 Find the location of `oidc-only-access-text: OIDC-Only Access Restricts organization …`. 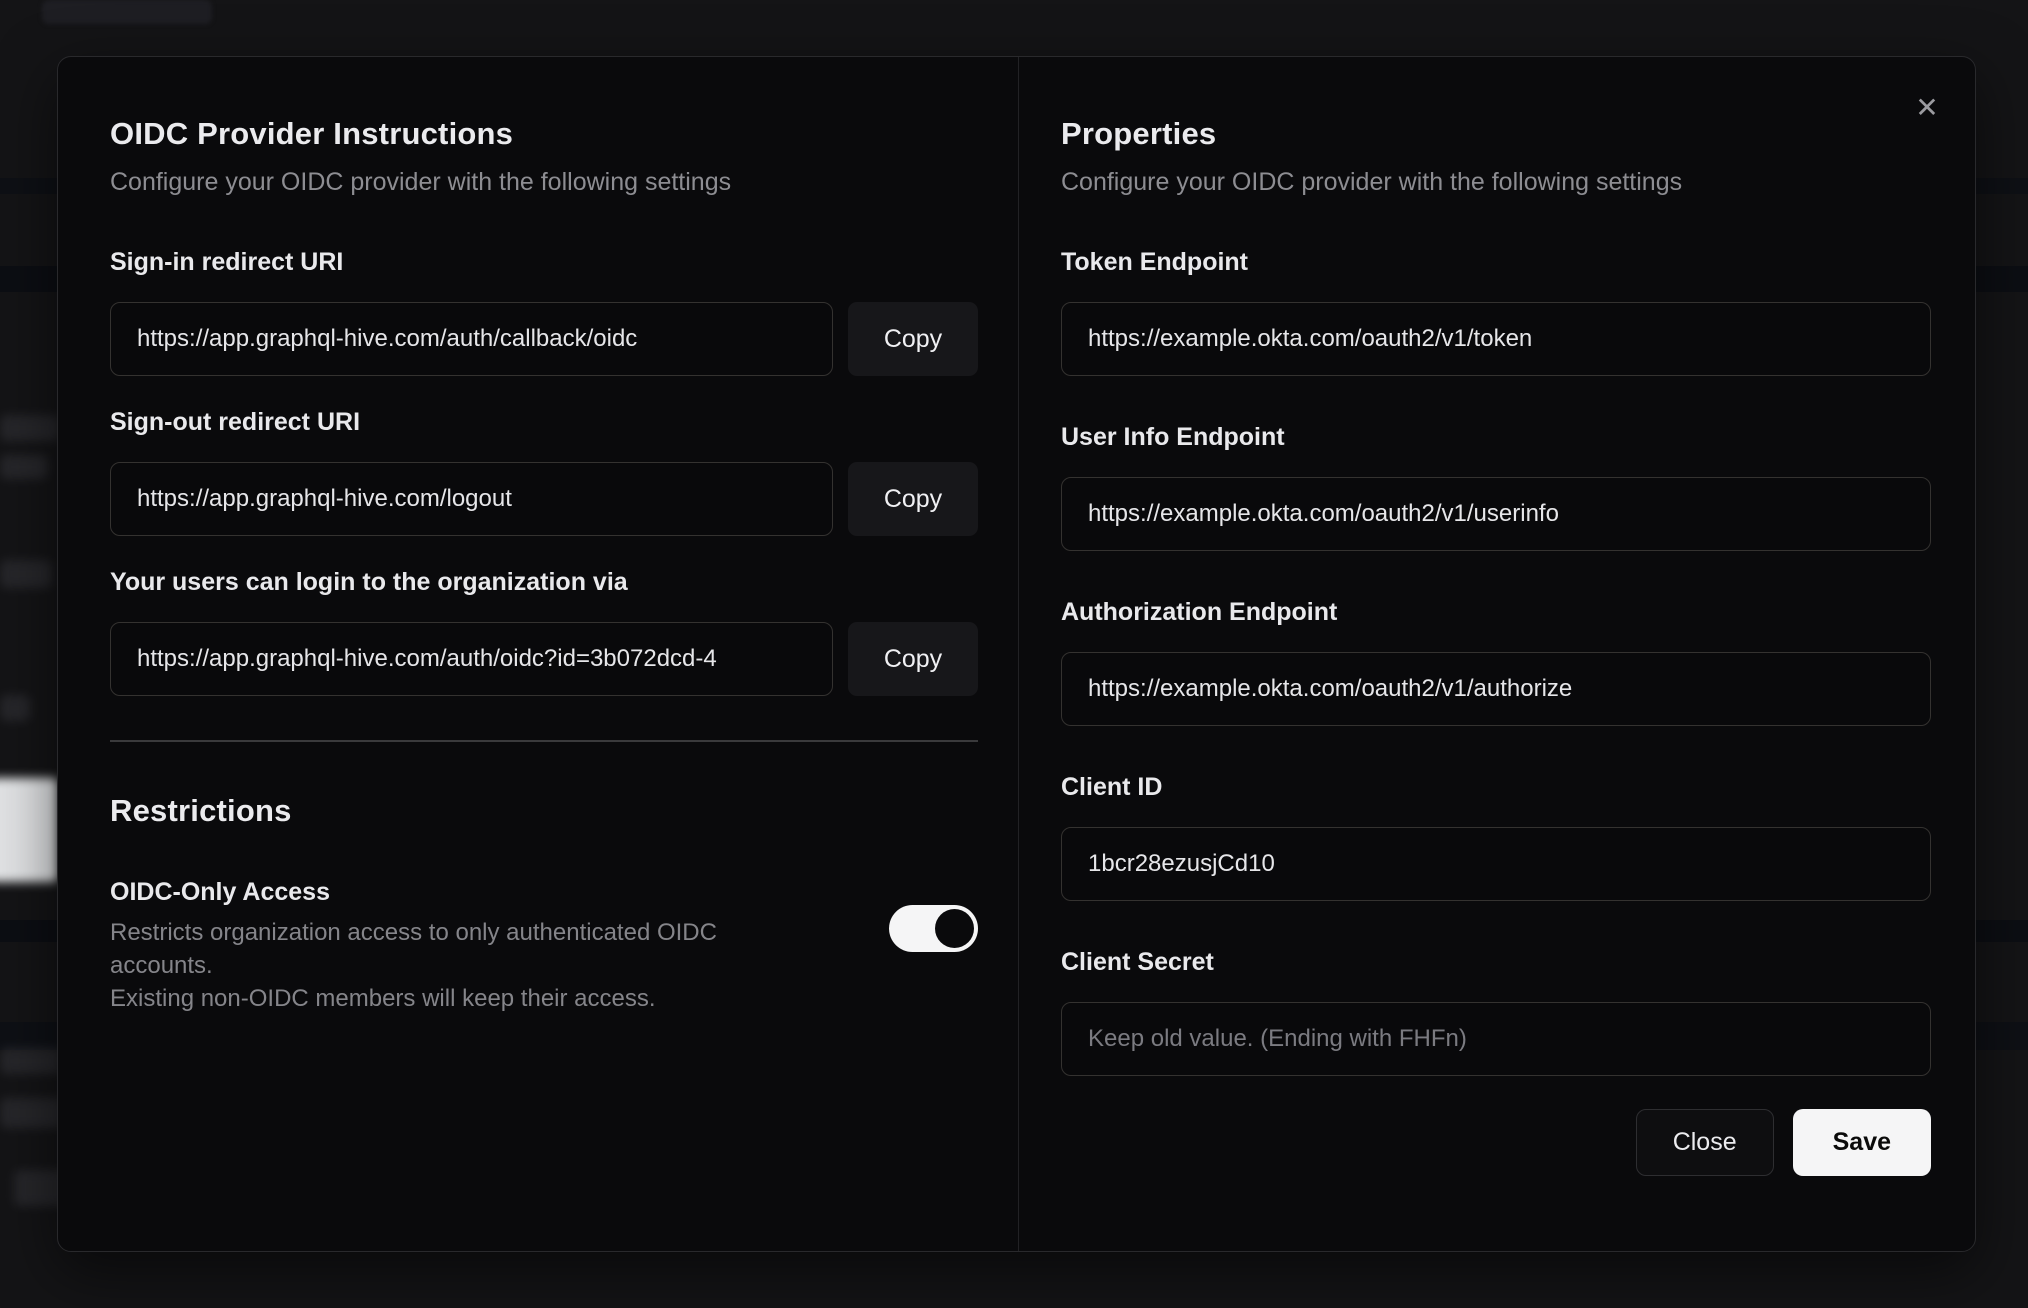

oidc-only-access-text: OIDC-Only Access Restricts organization … is located at coordinates (460, 946).